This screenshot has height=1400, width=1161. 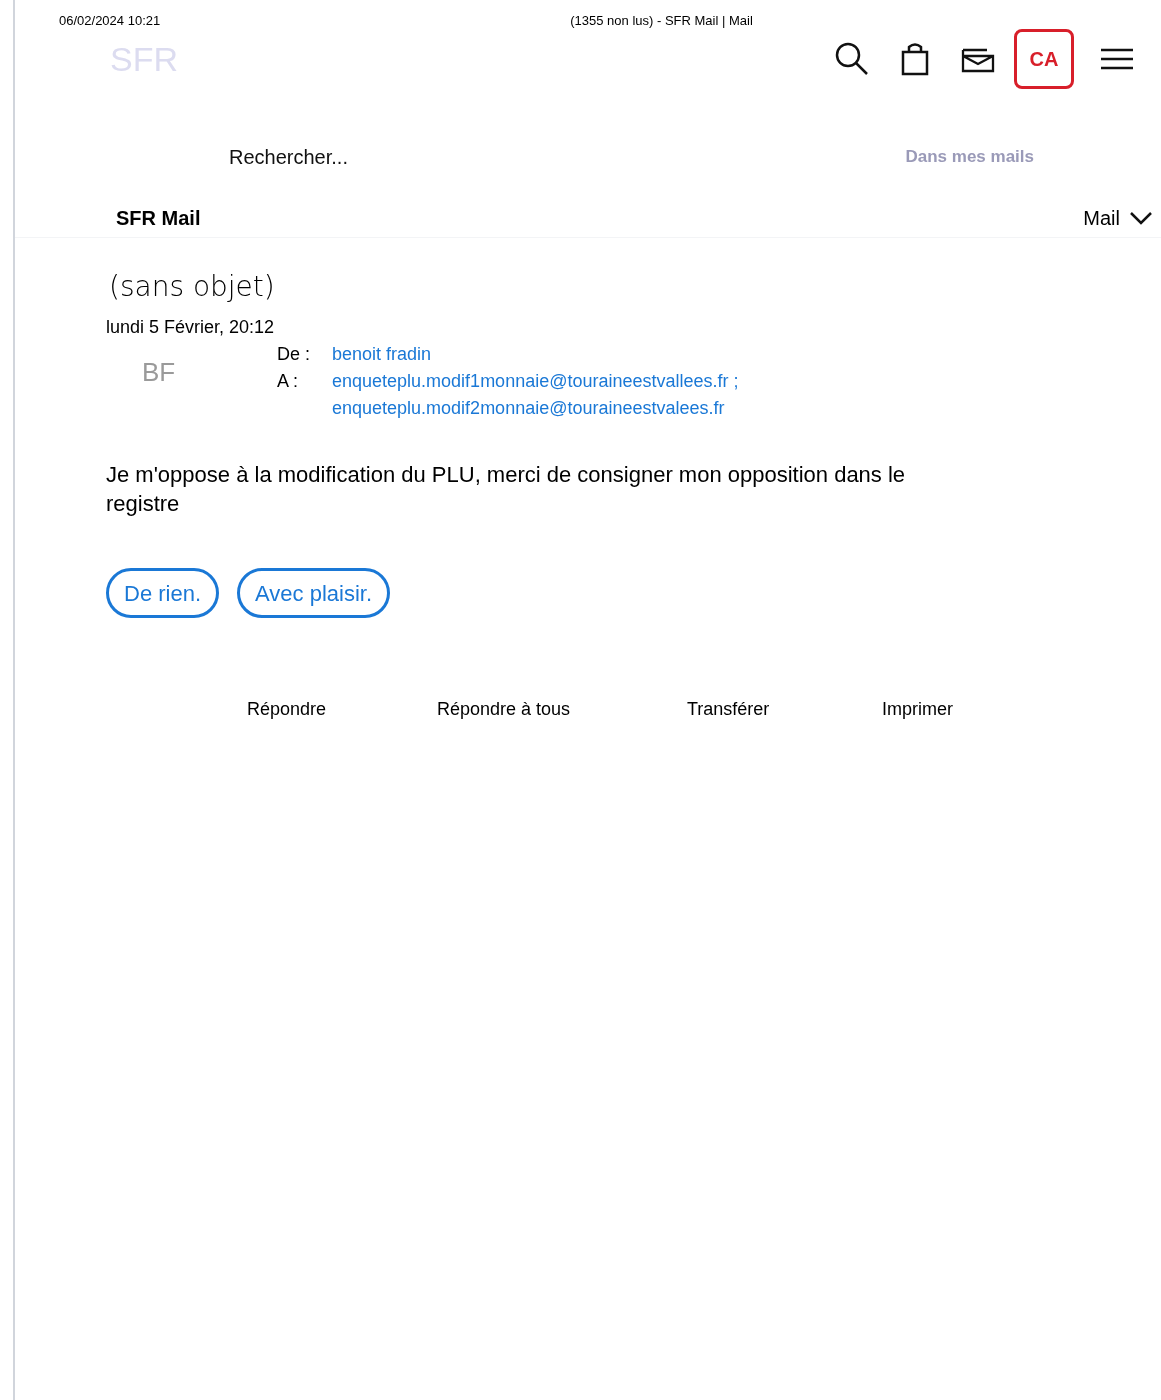 What do you see at coordinates (535, 408) in the screenshot?
I see `recipient-link: enqueteplu.modif2monnaie@touraineestvalees.fr` at bounding box center [535, 408].